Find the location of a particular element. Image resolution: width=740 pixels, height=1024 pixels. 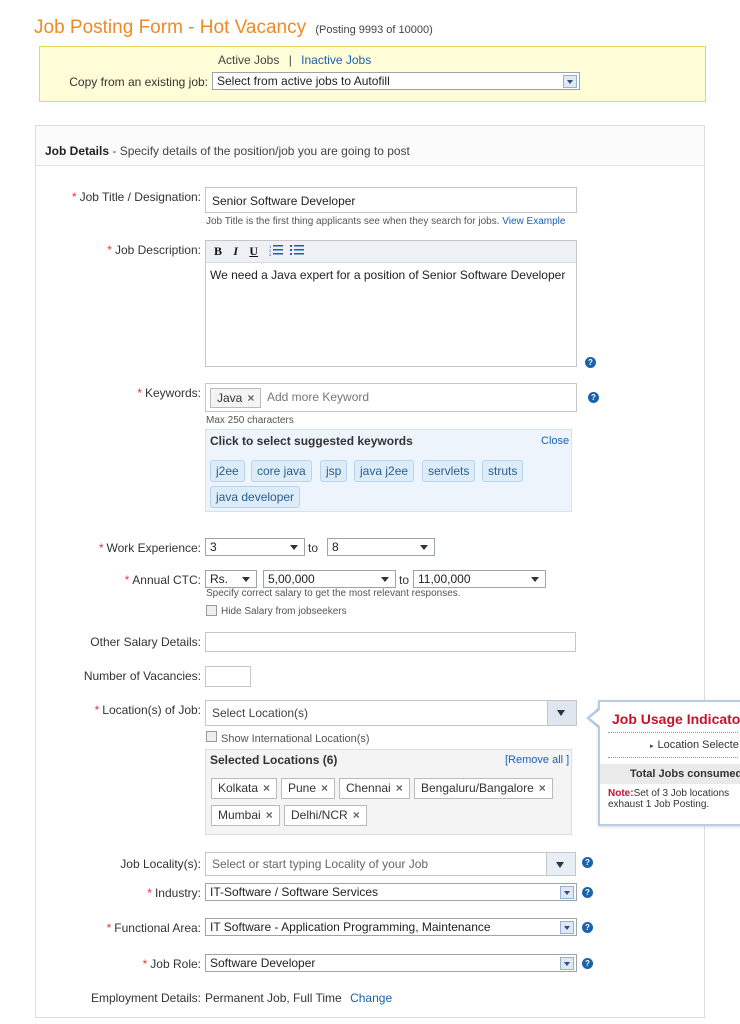

experience-to-select: 8 is located at coordinates (381, 547).